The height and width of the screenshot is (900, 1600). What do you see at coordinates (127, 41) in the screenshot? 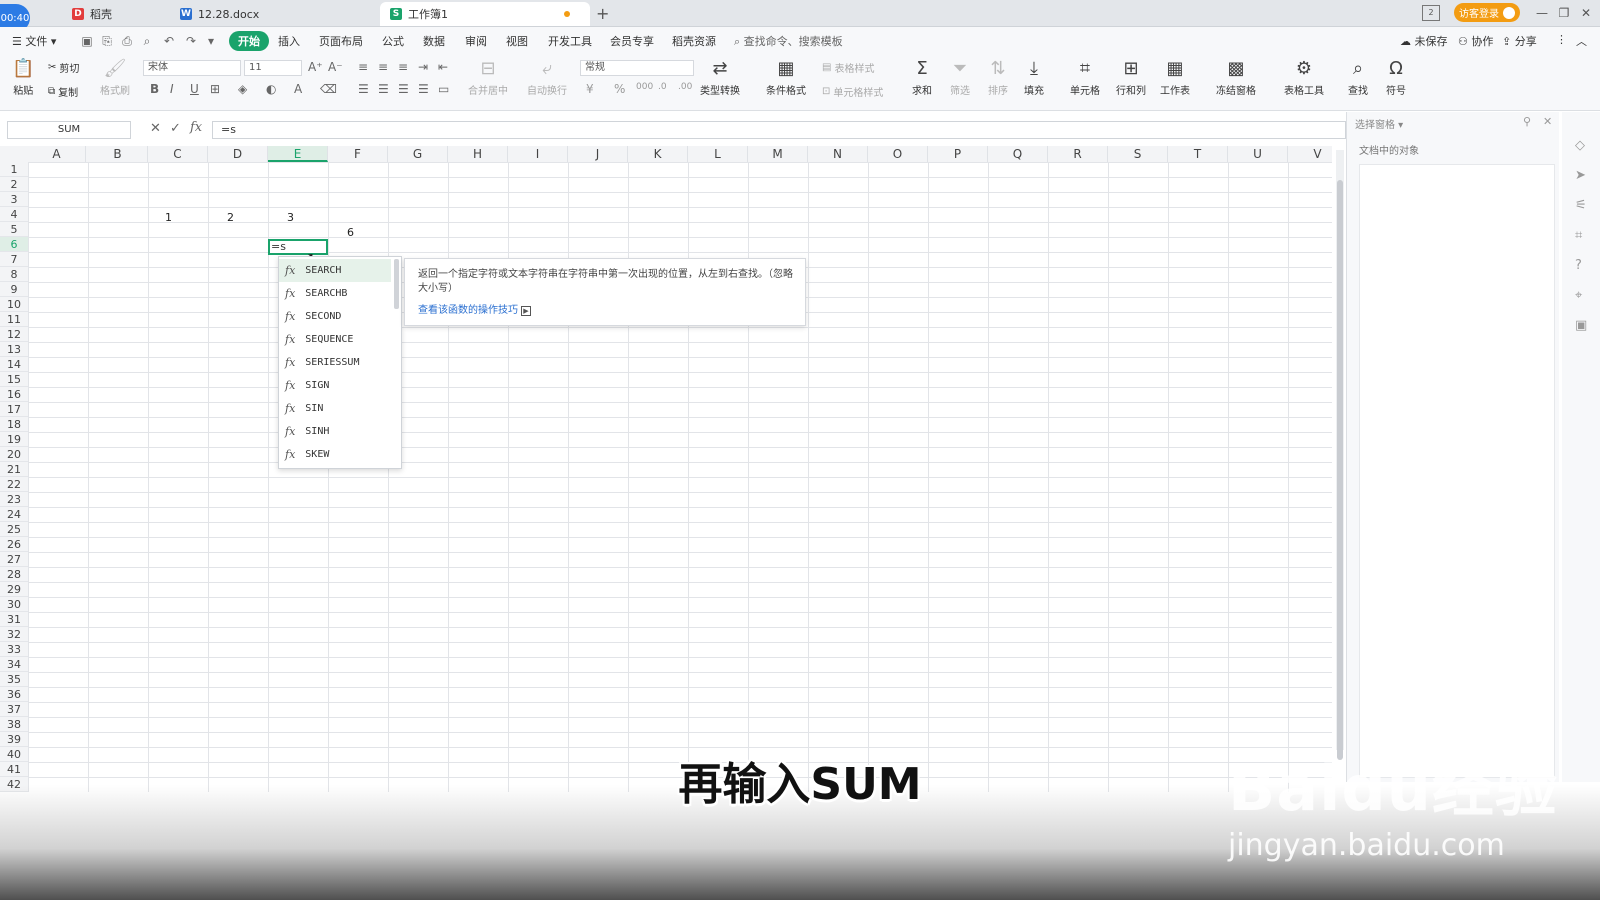
I see `print-icon: ⎙` at bounding box center [127, 41].